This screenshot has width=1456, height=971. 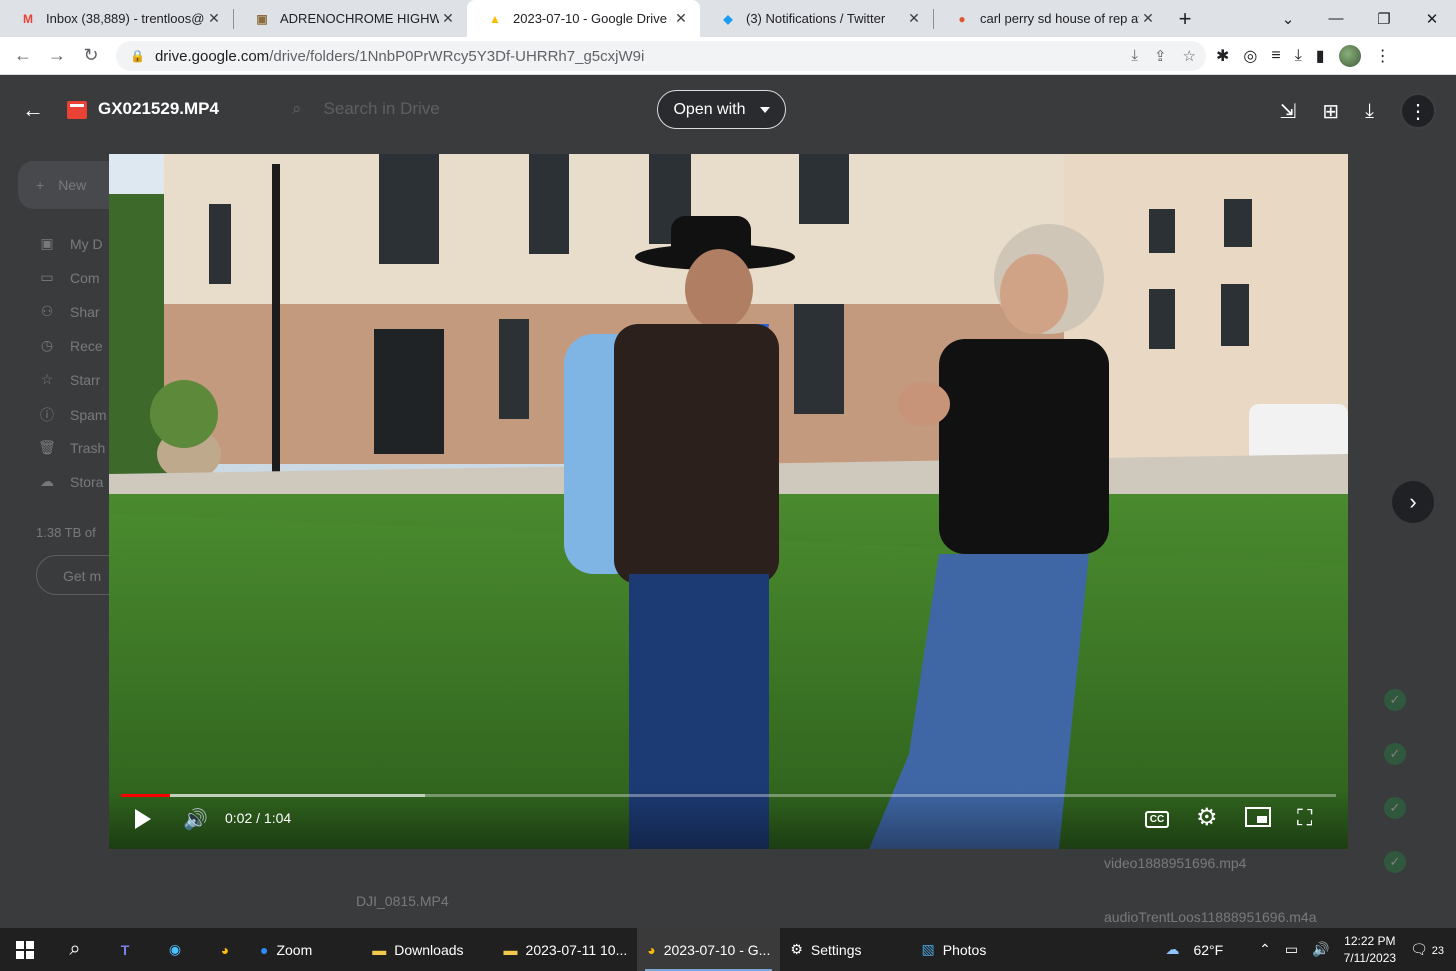 What do you see at coordinates (796, 949) in the screenshot?
I see `gear-icon: ⚙` at bounding box center [796, 949].